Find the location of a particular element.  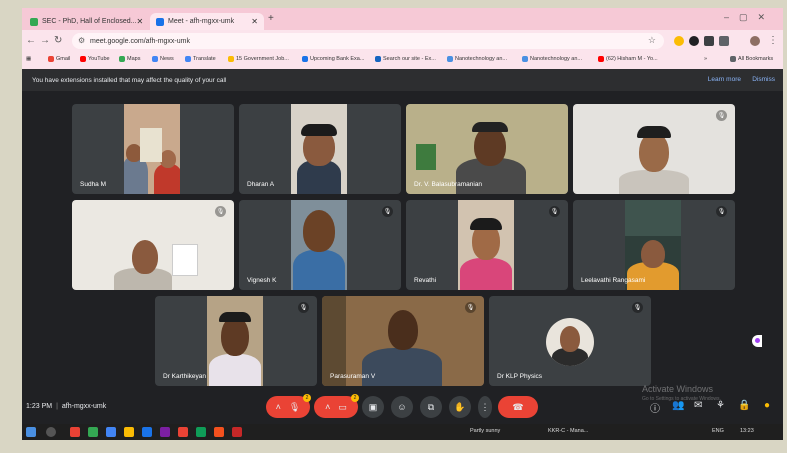

bookmark-news: News is located at coordinates (163, 59).